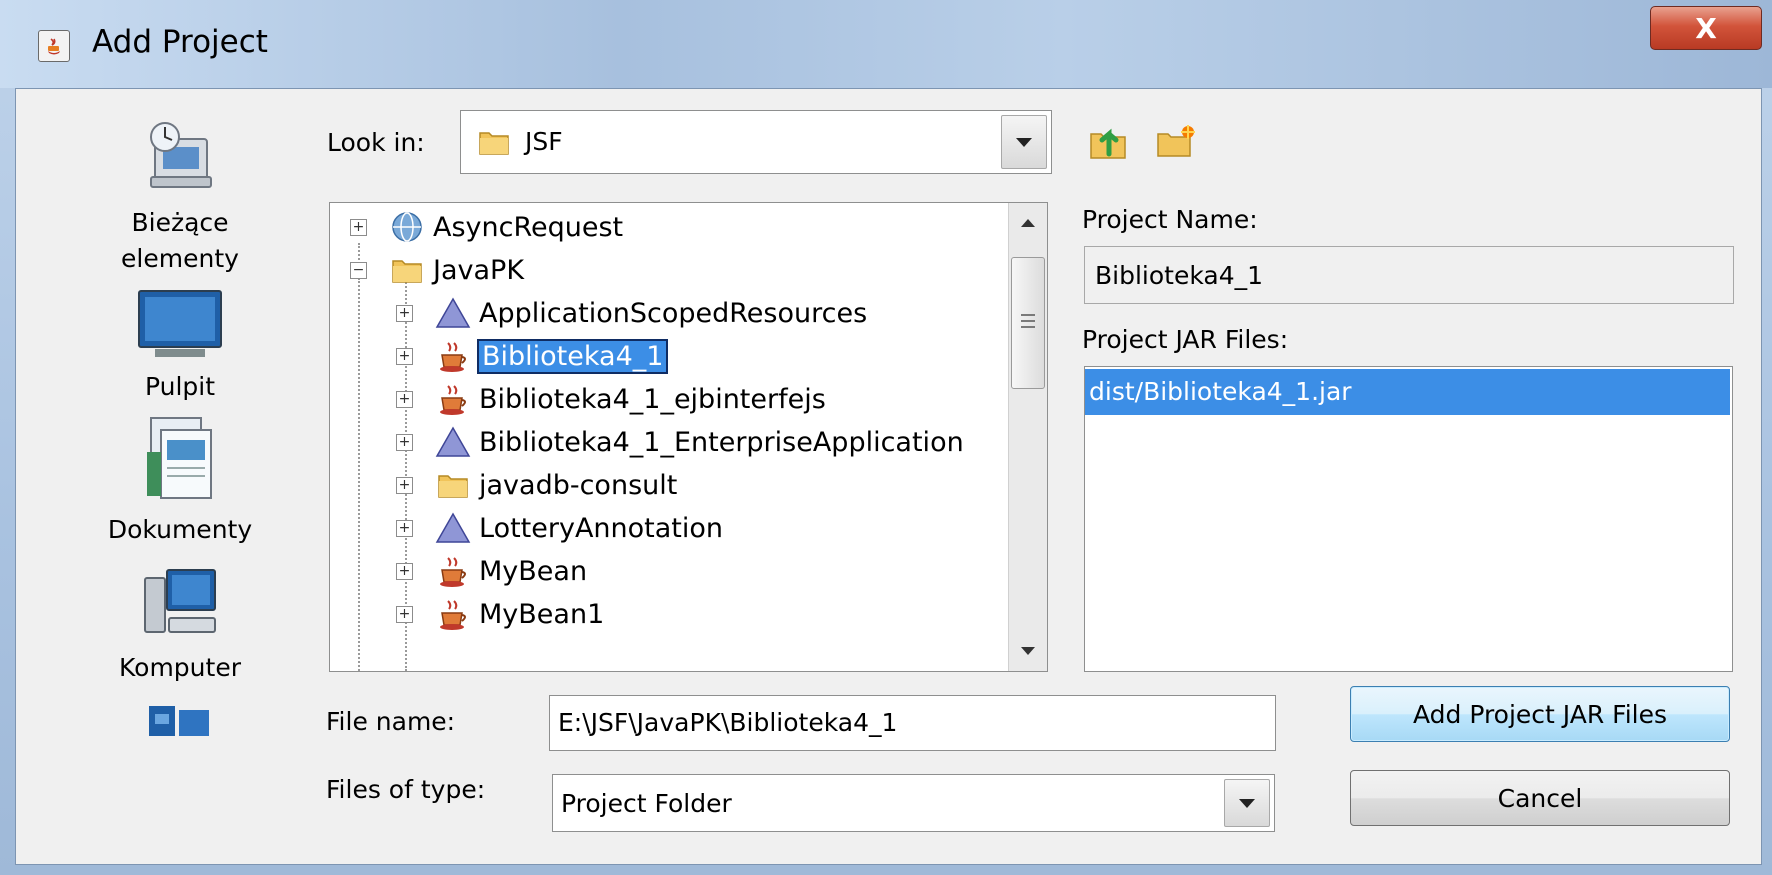 The width and height of the screenshot is (1772, 875). What do you see at coordinates (544, 141) in the screenshot?
I see `look-in-value: JSF` at bounding box center [544, 141].